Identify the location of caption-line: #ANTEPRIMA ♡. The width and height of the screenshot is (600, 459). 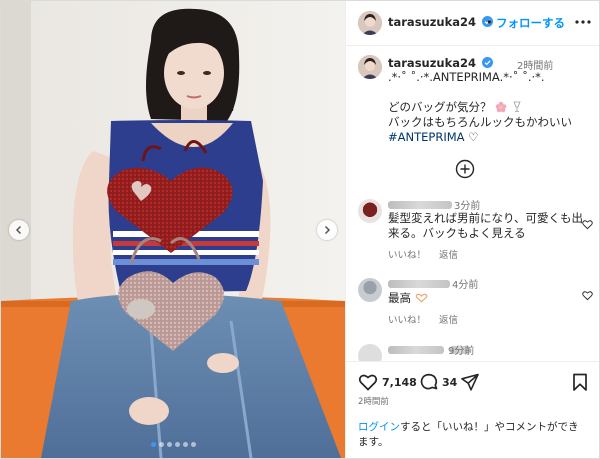
(490, 137).